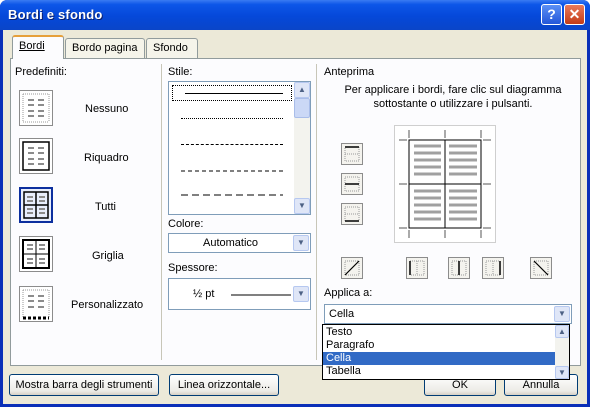  Describe the element at coordinates (348, 293) in the screenshot. I see `apply-to-label: Applica a:` at that location.